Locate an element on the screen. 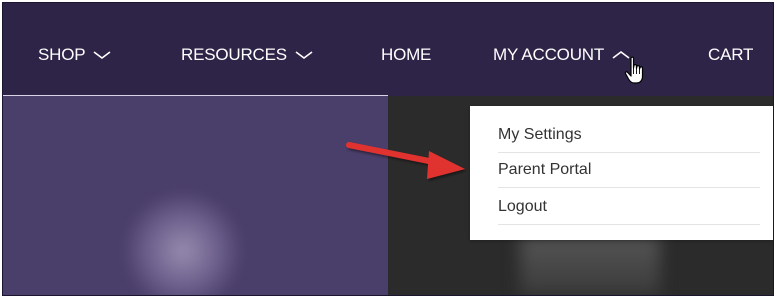 The image size is (777, 298). menu-item-parent-portal: Parent Portal is located at coordinates (629, 170).